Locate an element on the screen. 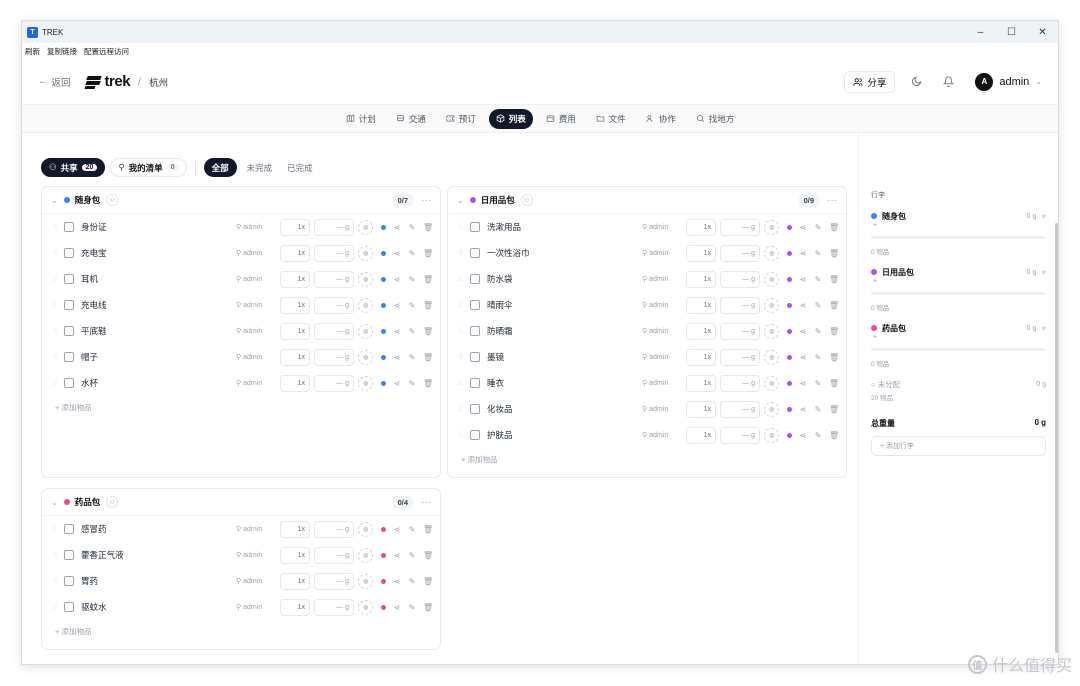 The height and width of the screenshot is (686, 1080). item-name: 藿香正气液 is located at coordinates (158, 555).